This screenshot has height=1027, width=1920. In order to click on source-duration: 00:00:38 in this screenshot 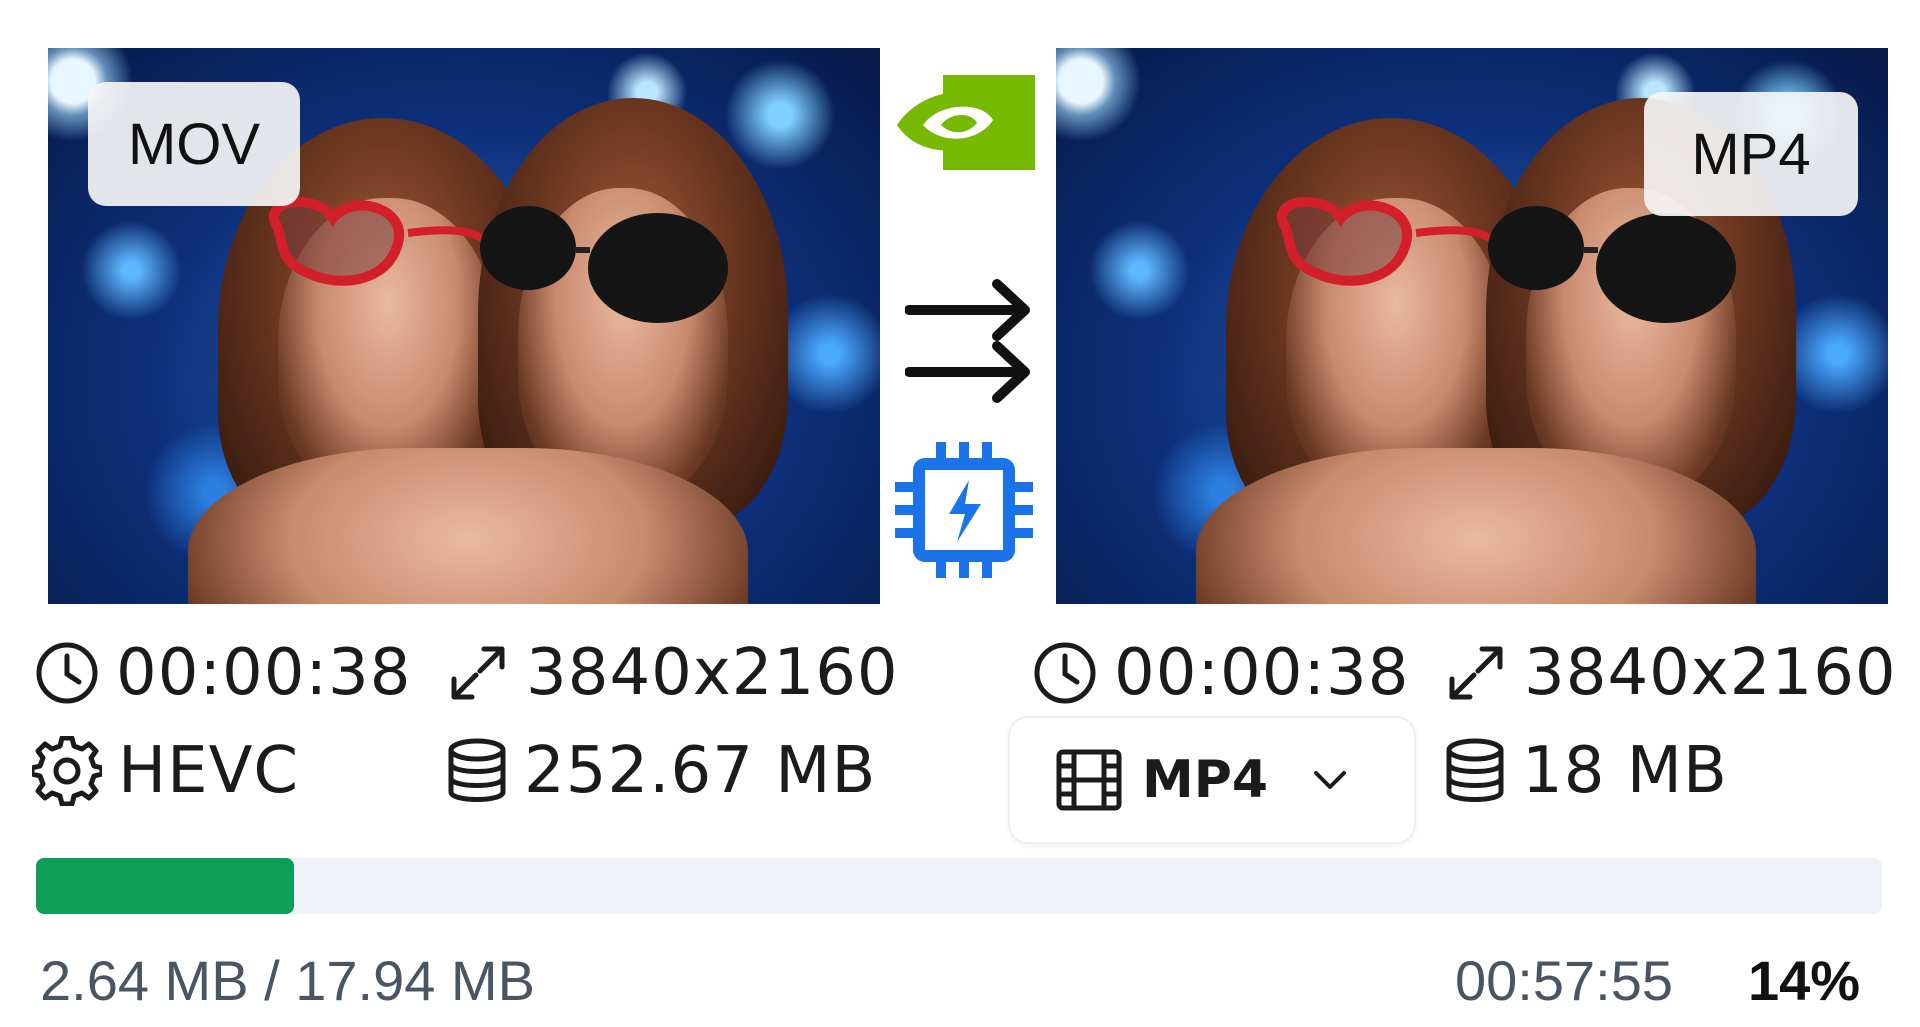, I will do `click(222, 673)`.